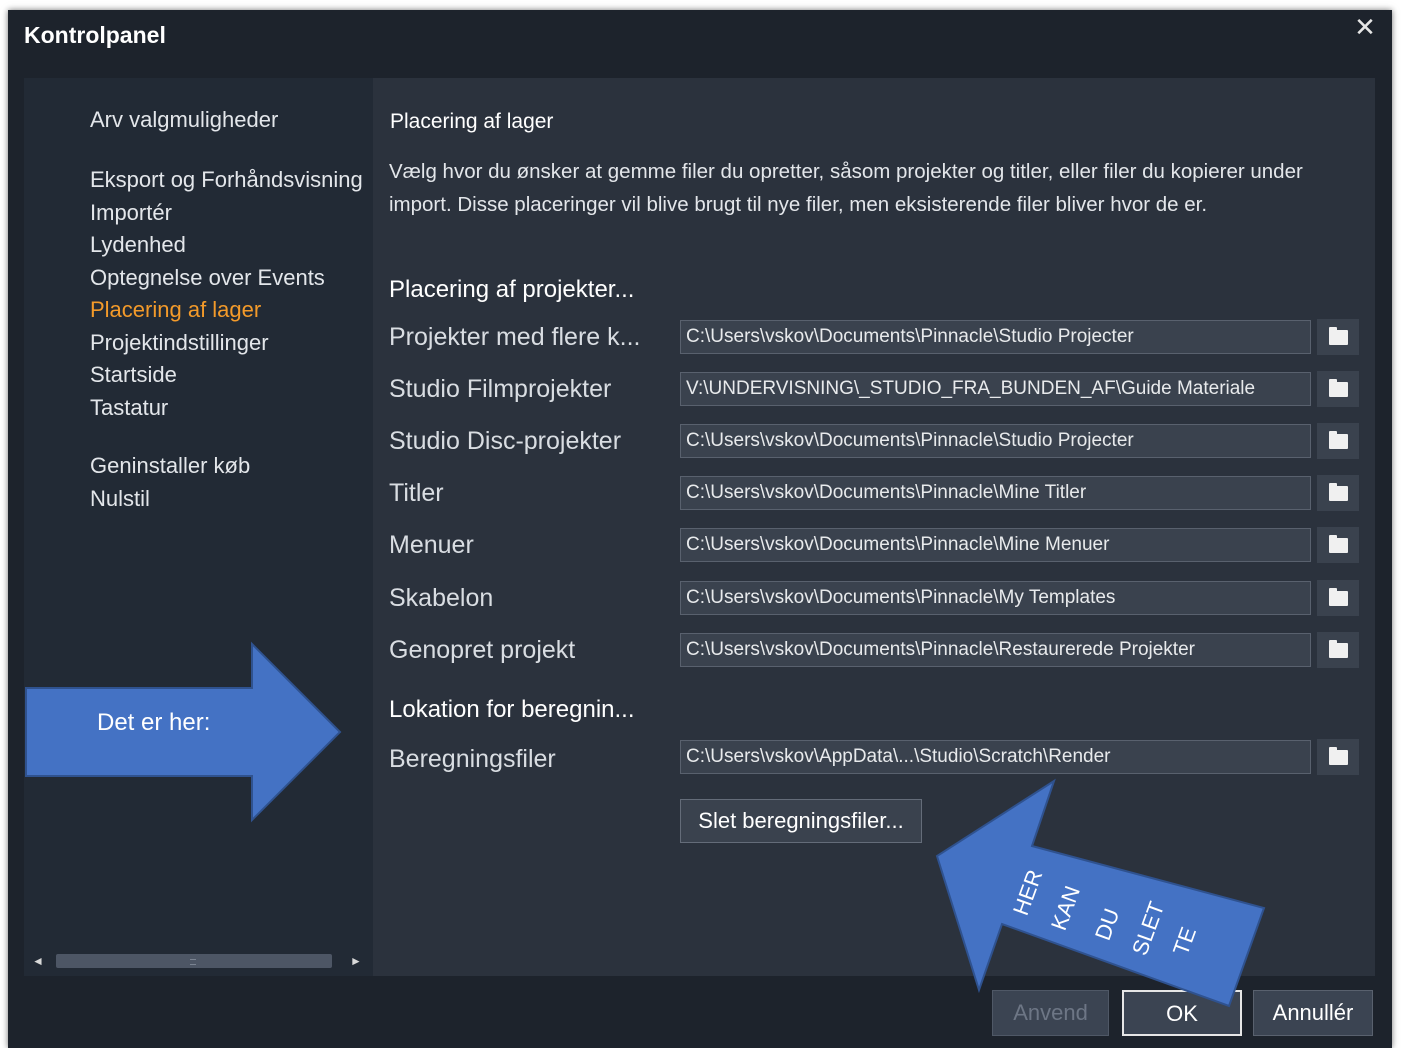 This screenshot has height=1048, width=1402. What do you see at coordinates (154, 722) in the screenshot?
I see `arrow-right-label: Det er her:` at bounding box center [154, 722].